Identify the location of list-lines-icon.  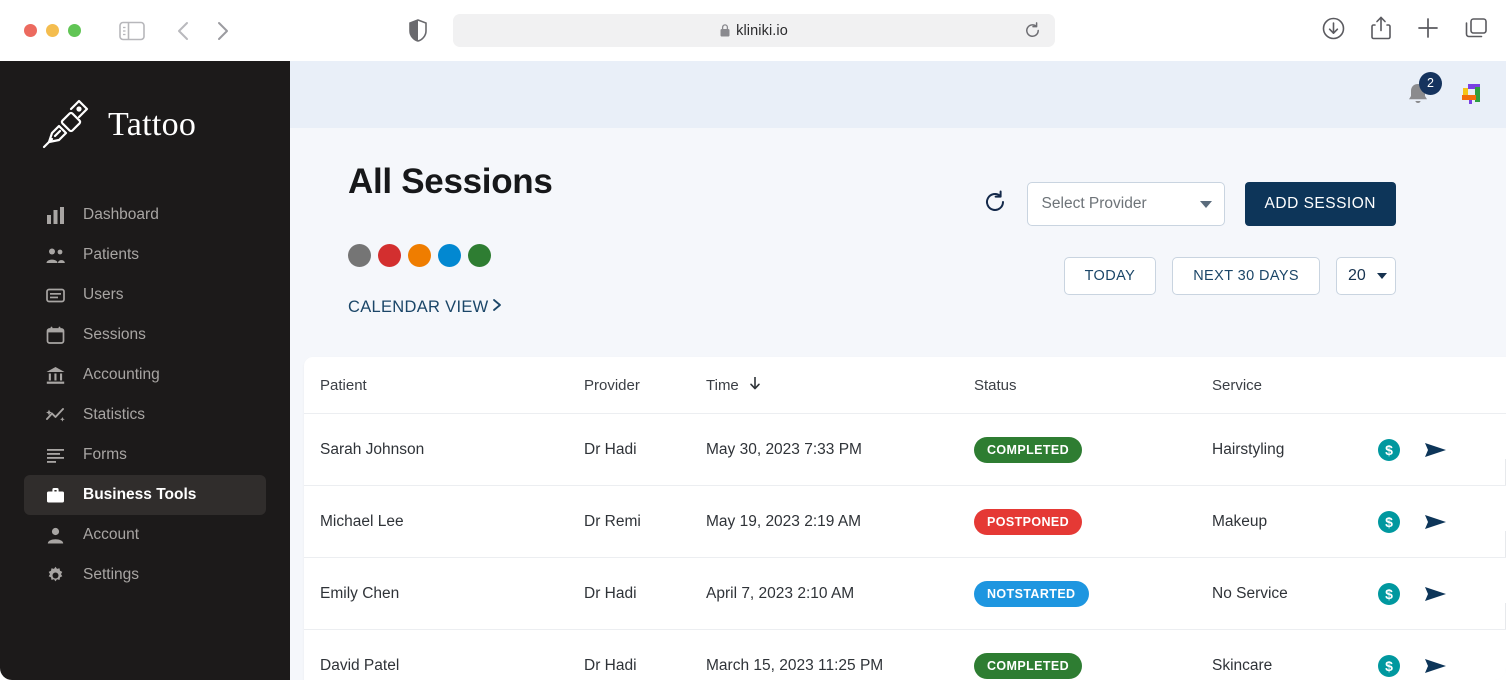
(55, 455).